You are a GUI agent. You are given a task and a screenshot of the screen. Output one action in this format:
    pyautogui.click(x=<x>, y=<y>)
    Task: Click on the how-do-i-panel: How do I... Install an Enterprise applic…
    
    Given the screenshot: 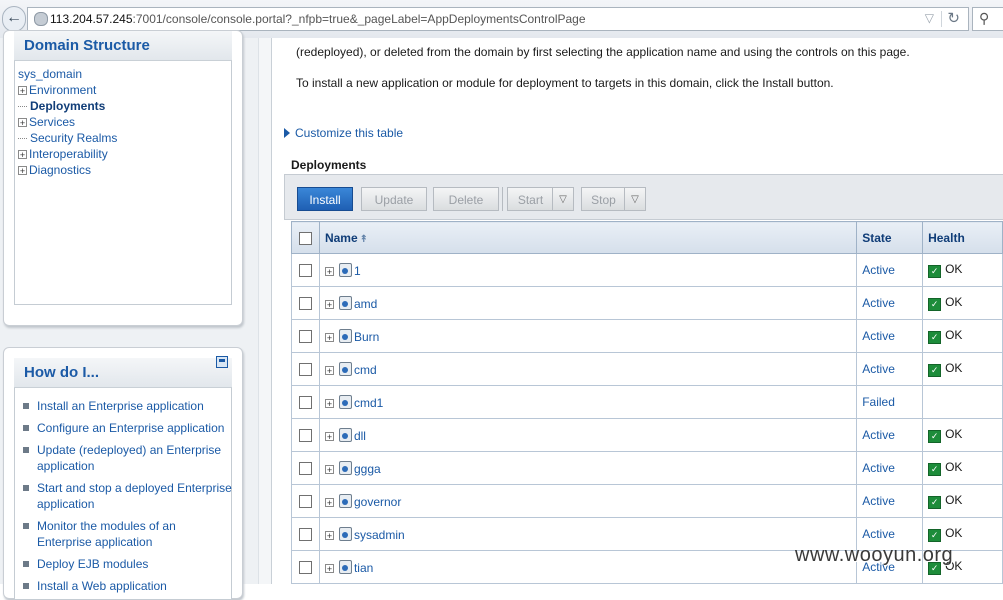 What is the action you would take?
    pyautogui.click(x=123, y=473)
    